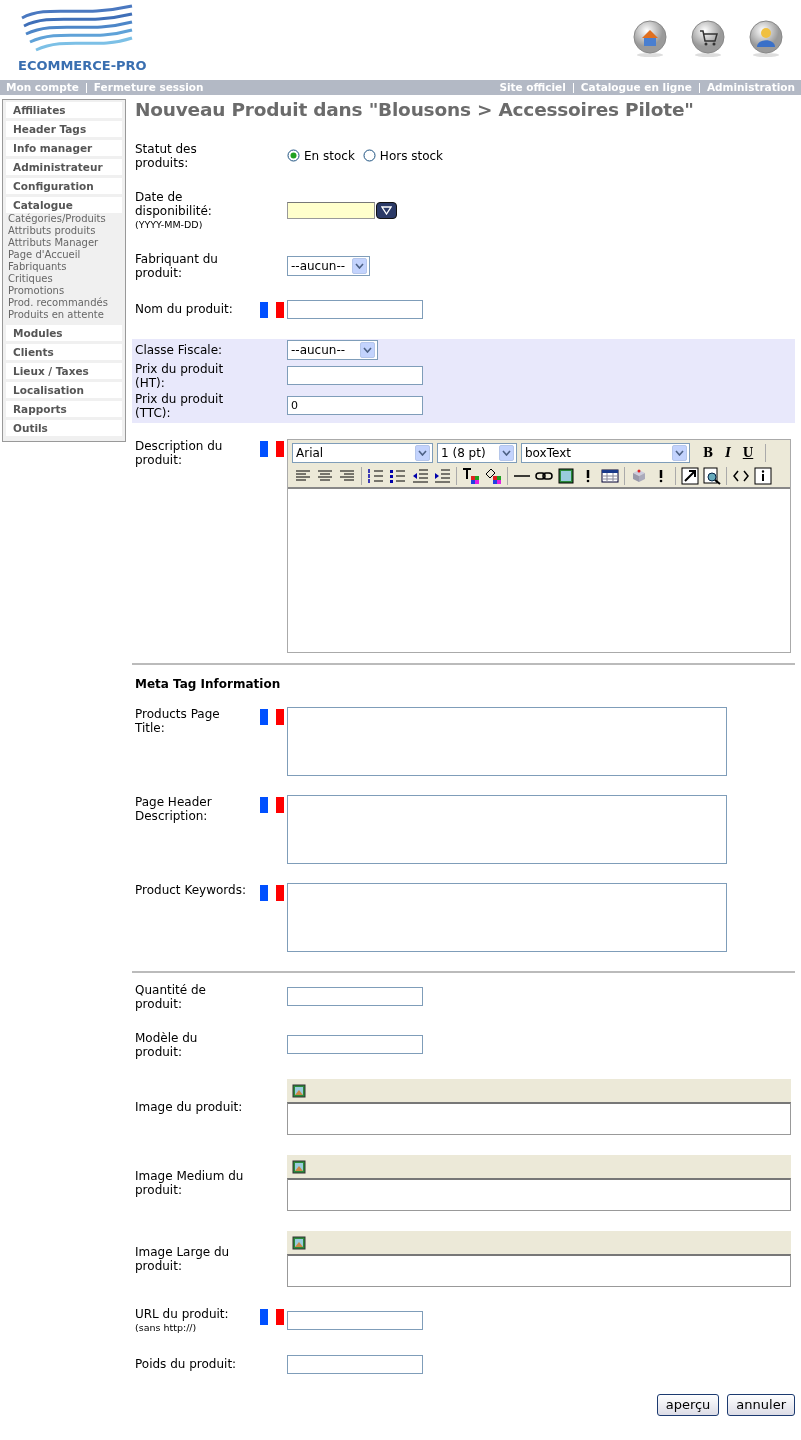 This screenshot has height=1440, width=801. What do you see at coordinates (65, 243) in the screenshot?
I see `sidebar-subitem: Attributs Manager` at bounding box center [65, 243].